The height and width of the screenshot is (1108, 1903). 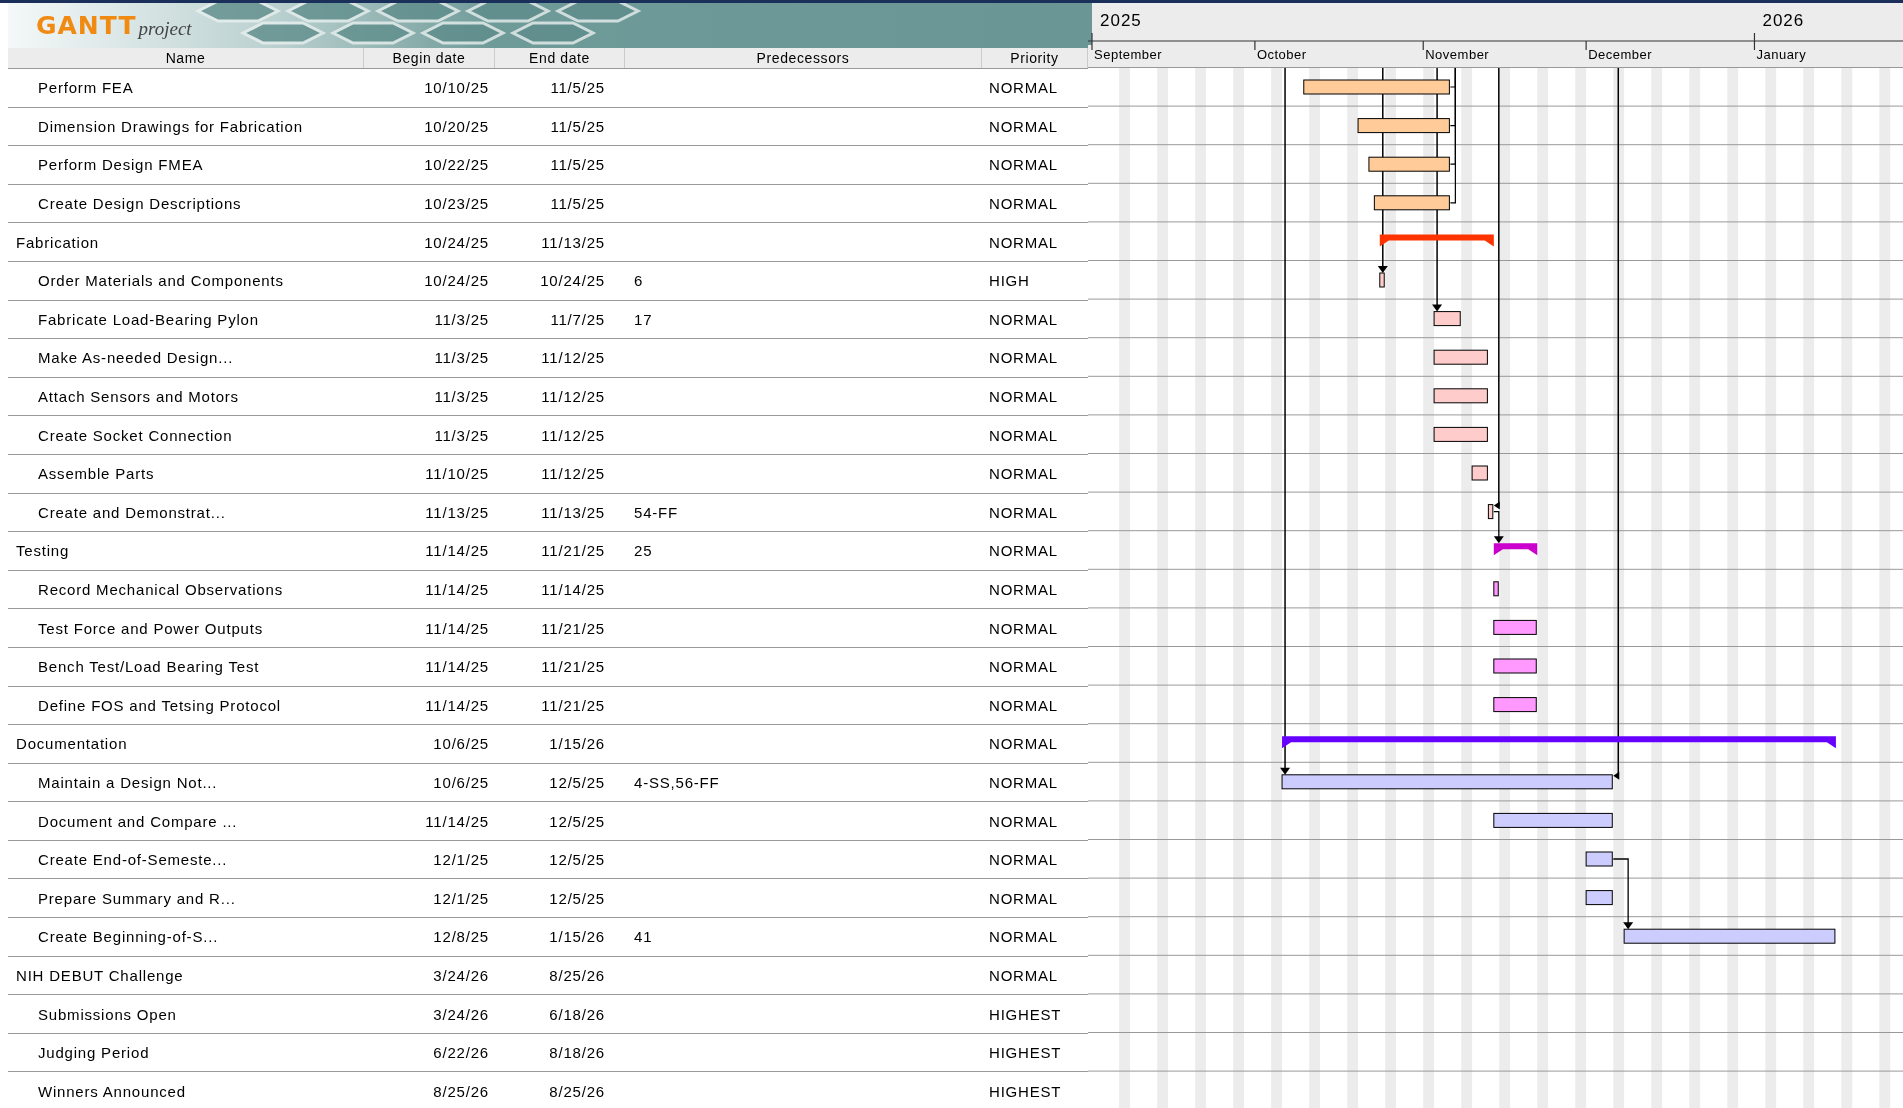 I want to click on column-header: Begin date, so click(x=429, y=58).